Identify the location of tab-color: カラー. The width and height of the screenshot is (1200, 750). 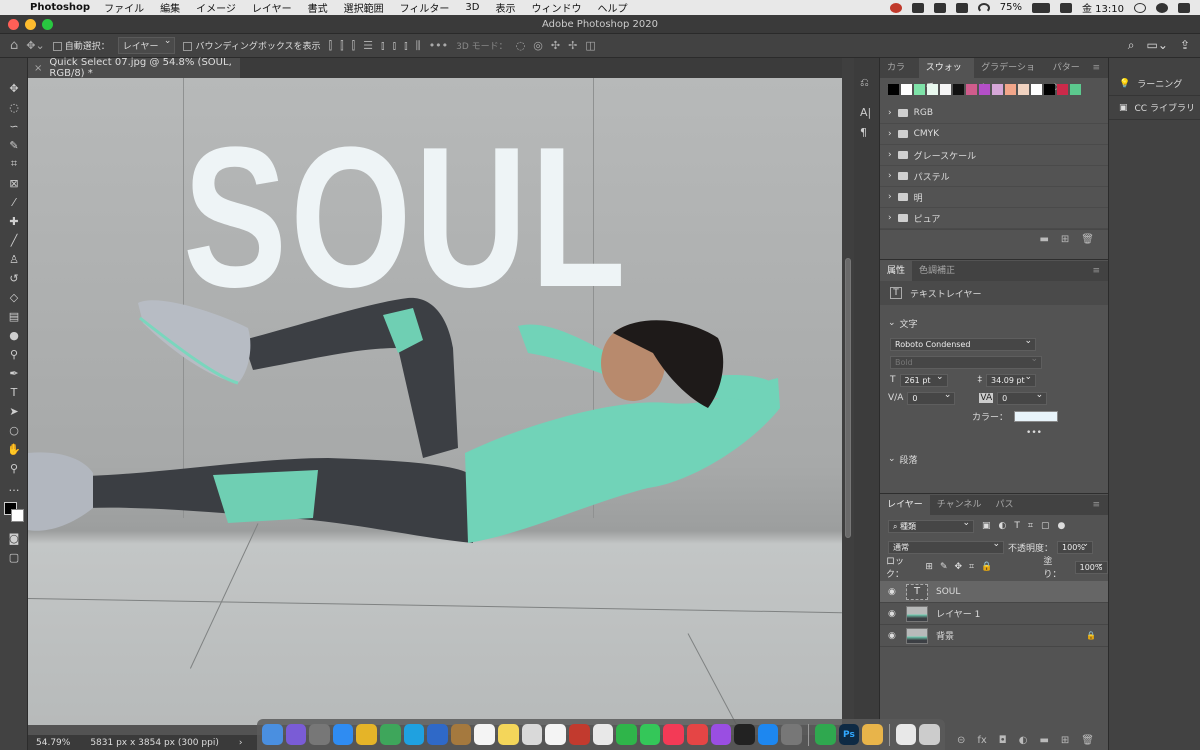
(899, 75).